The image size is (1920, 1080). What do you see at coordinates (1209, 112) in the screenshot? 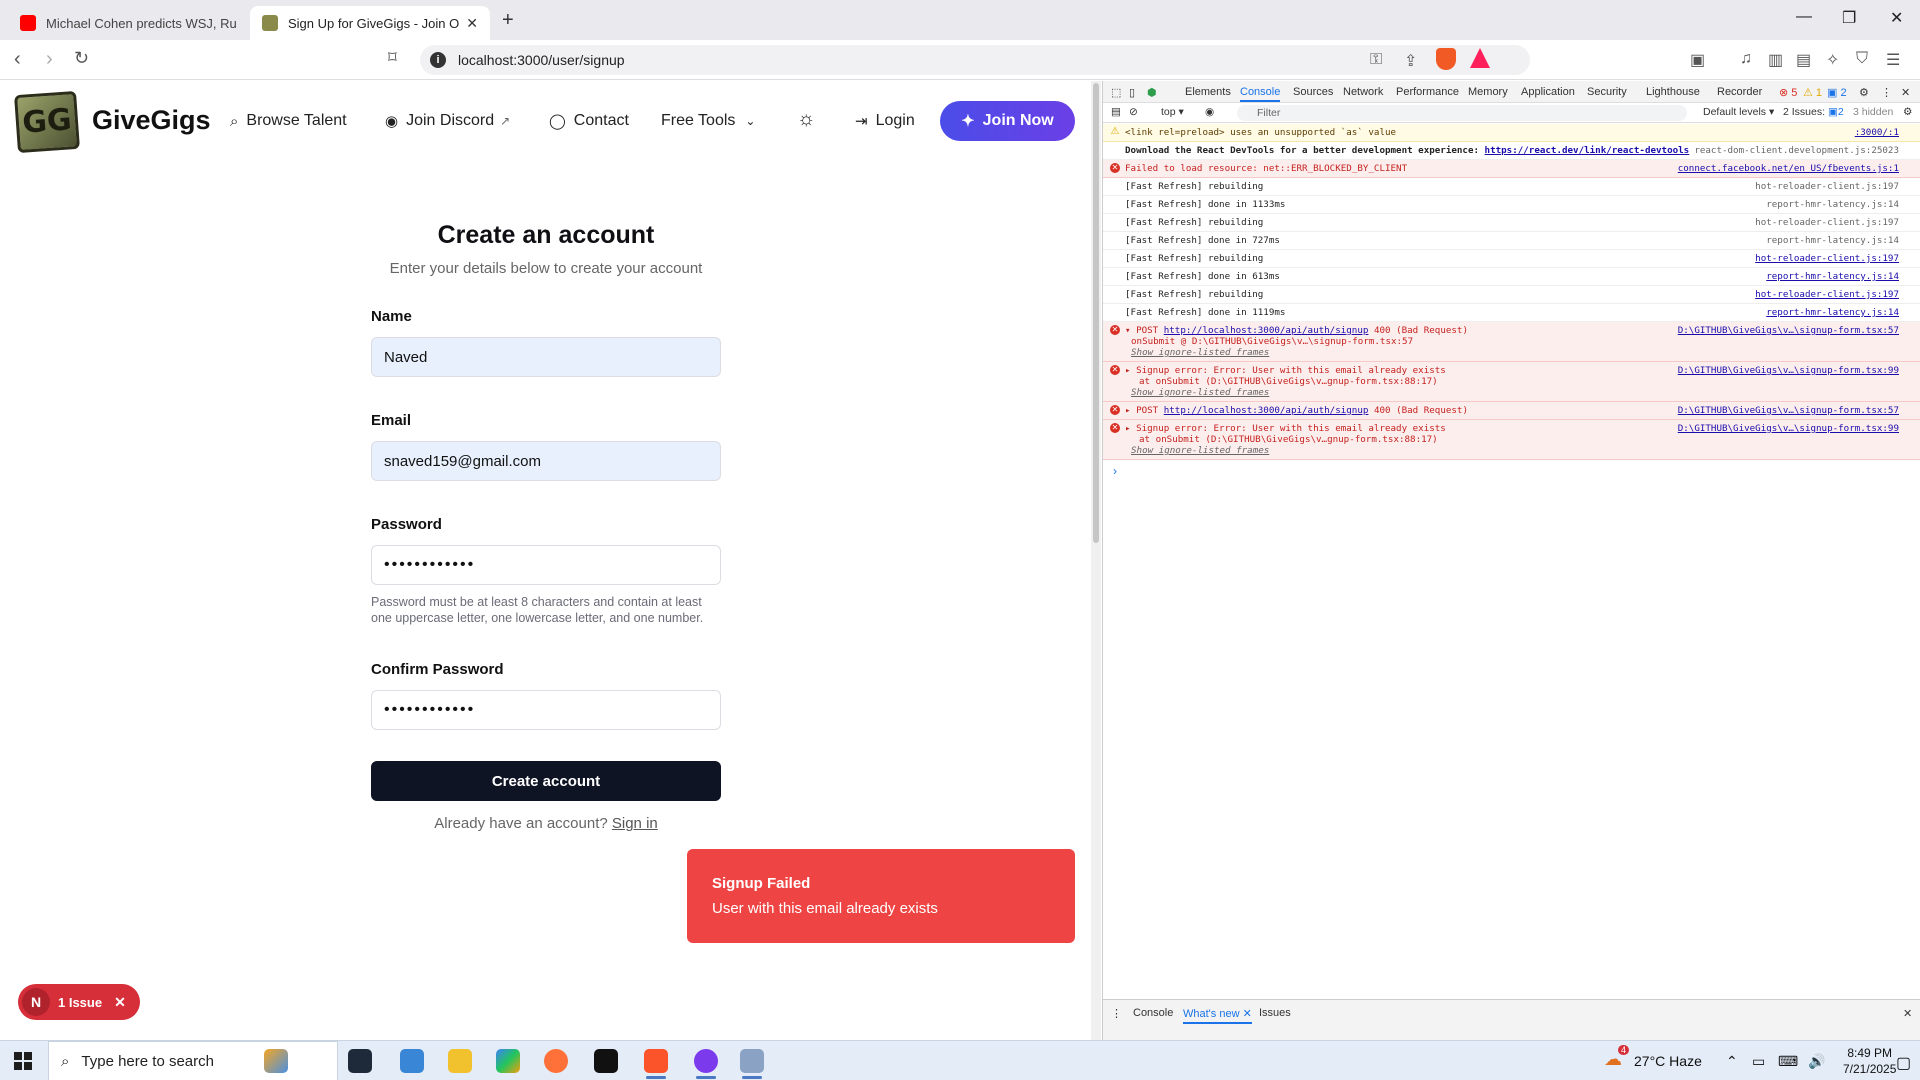
I see `eye-icon: ◉` at bounding box center [1209, 112].